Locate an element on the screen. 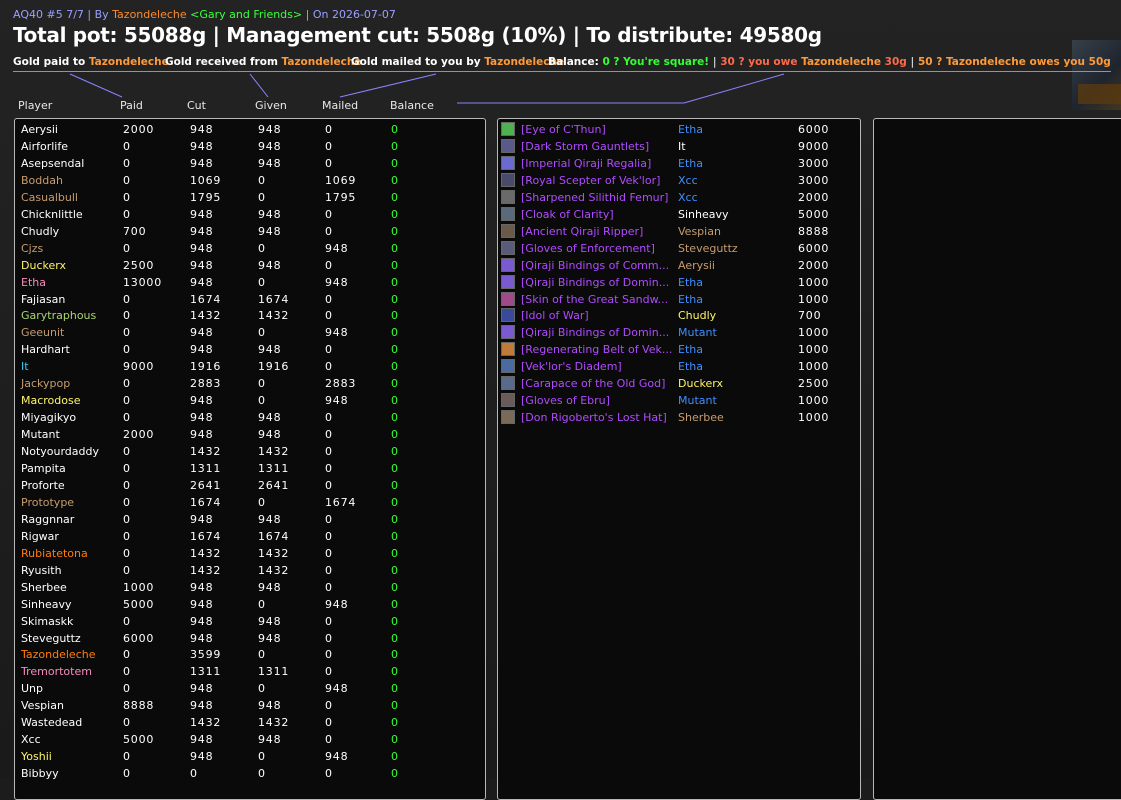 Image resolution: width=1121 pixels, height=800 pixels. item-link: [Sharpened Silithid Femur] is located at coordinates (594, 197).